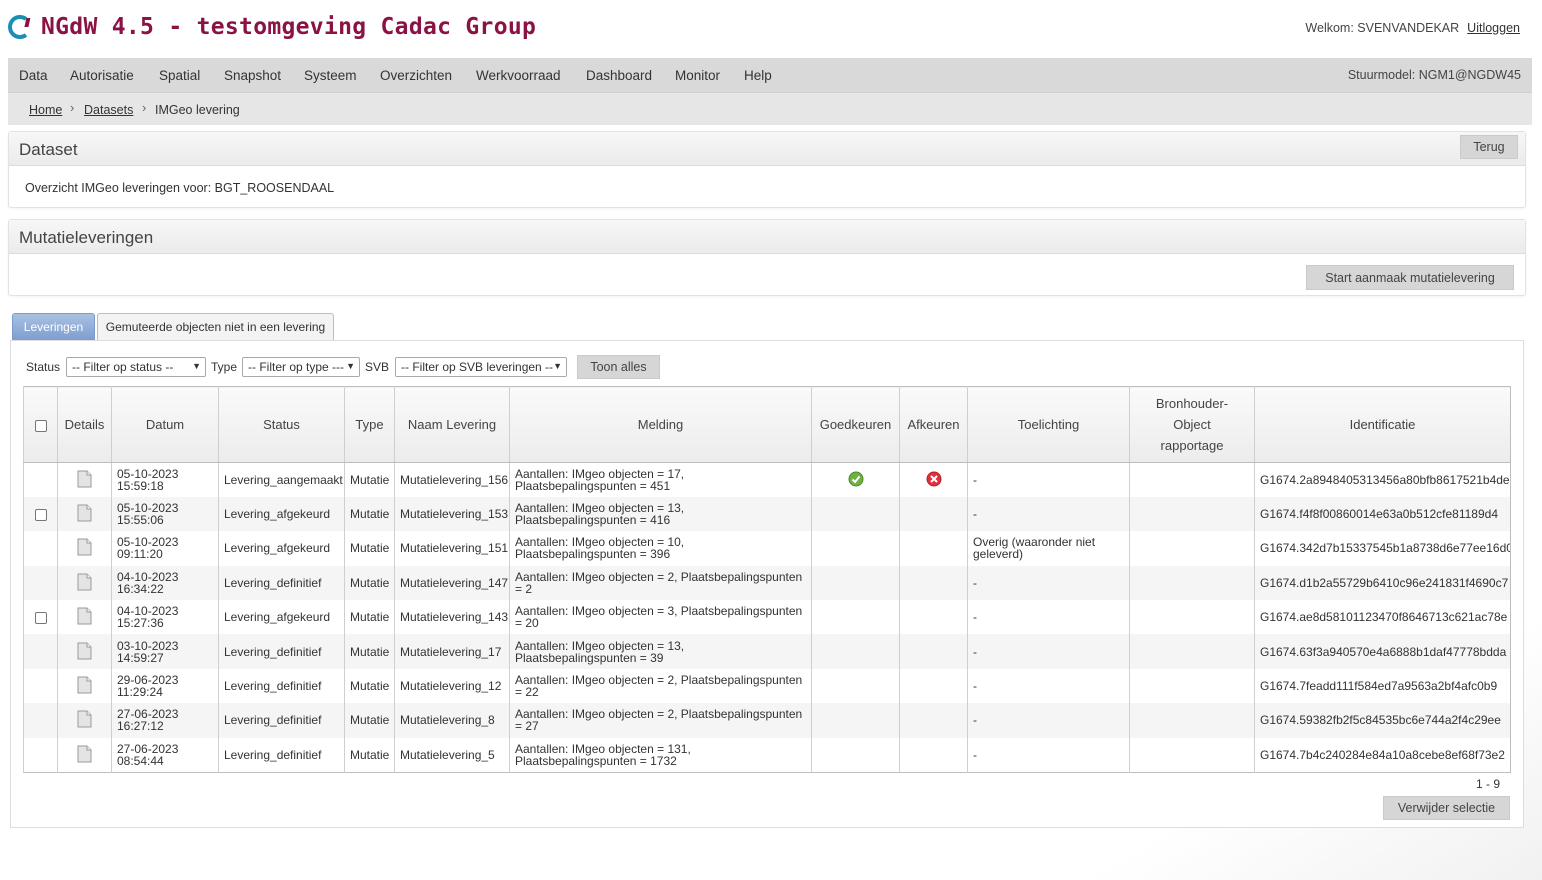  I want to click on back-button: Terug, so click(1489, 147).